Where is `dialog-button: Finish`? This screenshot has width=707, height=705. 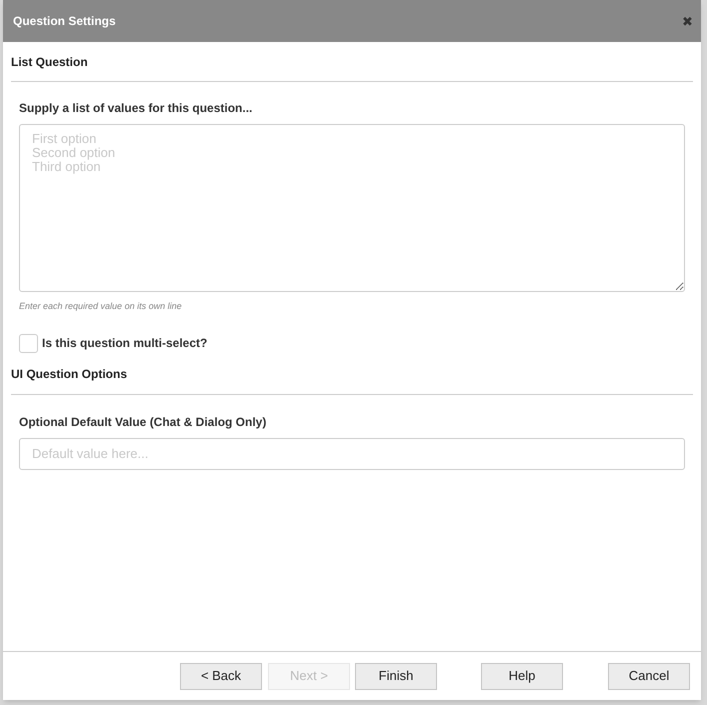 dialog-button: Finish is located at coordinates (396, 676).